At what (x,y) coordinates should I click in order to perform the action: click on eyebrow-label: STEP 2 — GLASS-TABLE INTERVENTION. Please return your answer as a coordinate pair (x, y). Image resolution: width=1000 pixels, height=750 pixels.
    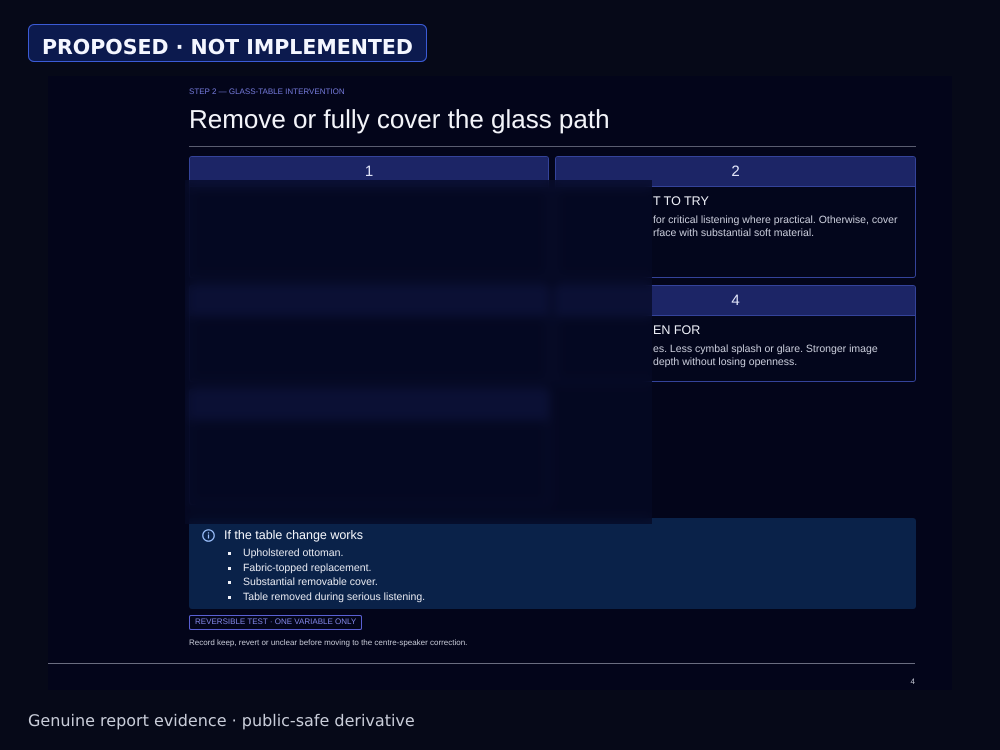
    Looking at the image, I should click on (267, 91).